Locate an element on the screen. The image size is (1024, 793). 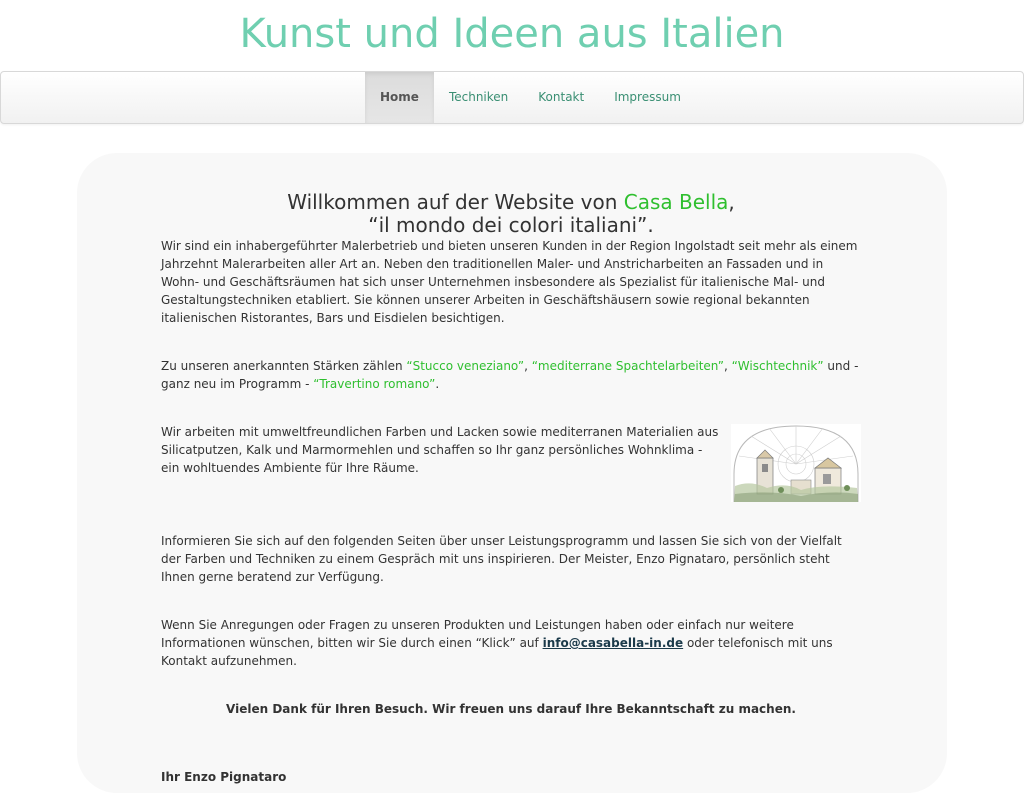
main-navbar: Home Techniken Kontakt Impressum is located at coordinates (512, 97).